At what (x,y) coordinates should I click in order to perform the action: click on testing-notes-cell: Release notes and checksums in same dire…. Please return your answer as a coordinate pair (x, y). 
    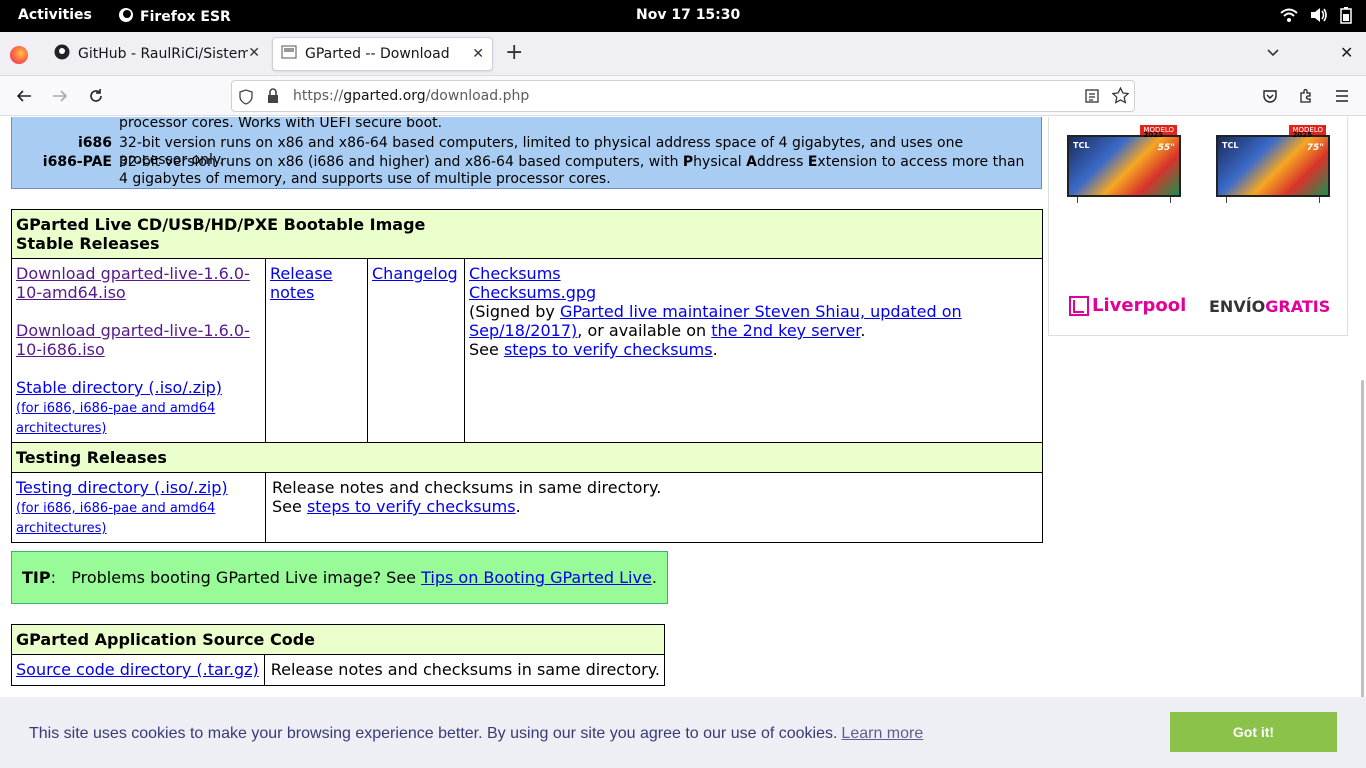
    Looking at the image, I should click on (654, 507).